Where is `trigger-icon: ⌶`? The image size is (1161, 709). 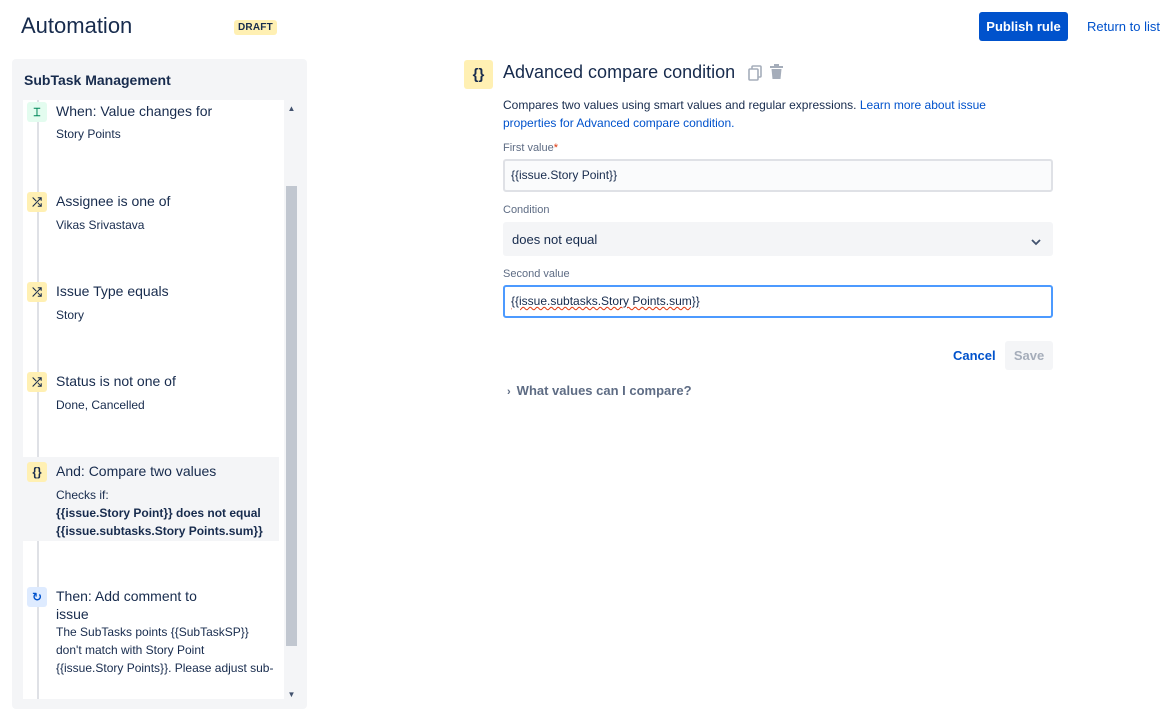 trigger-icon: ⌶ is located at coordinates (37, 112).